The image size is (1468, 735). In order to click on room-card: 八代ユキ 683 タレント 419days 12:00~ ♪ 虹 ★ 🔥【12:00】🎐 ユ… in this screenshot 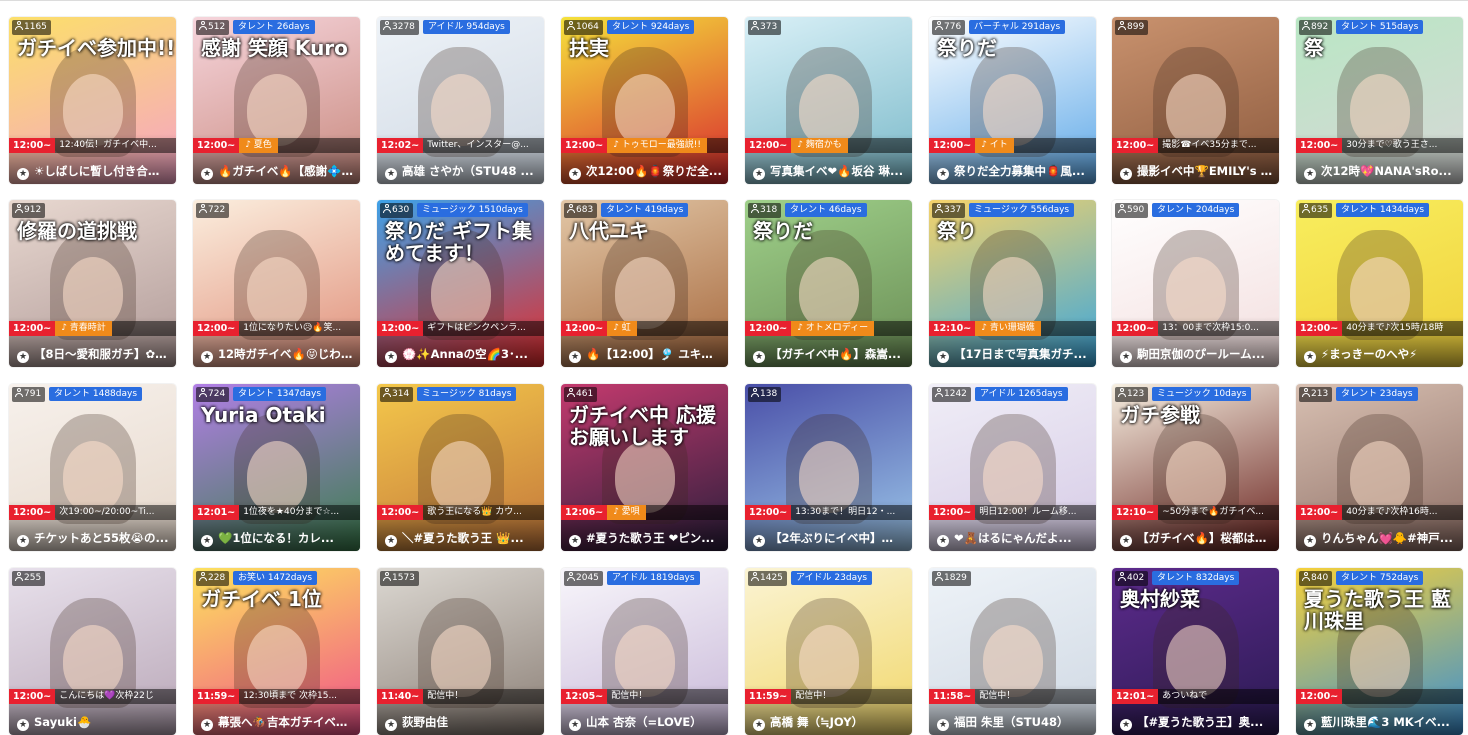, I will do `click(644, 283)`.